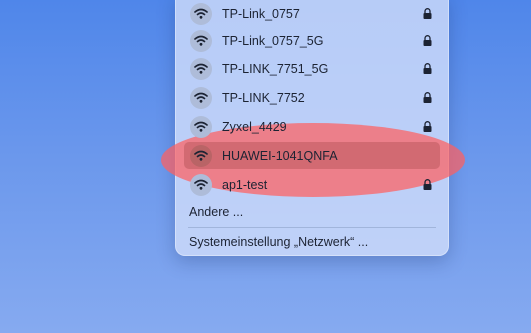 Image resolution: width=531 pixels, height=333 pixels. I want to click on network-name: Zyxel_4429, so click(254, 126).